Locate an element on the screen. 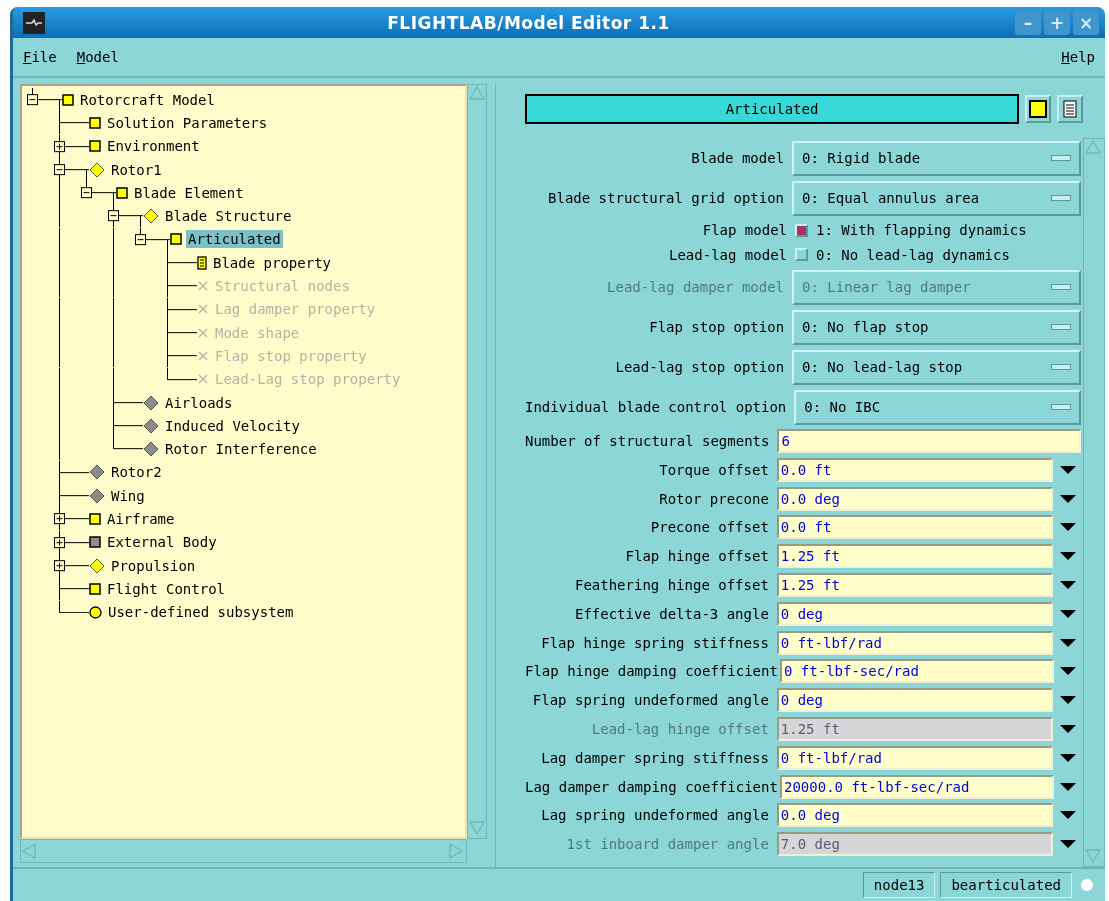 The image size is (1109, 901). field-label: Lead-lag damper model is located at coordinates (696, 287).